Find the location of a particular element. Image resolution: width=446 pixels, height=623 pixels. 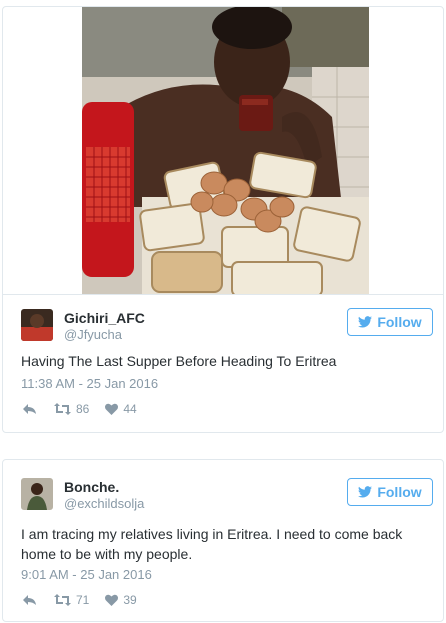

tweet-actions: 71 39 is located at coordinates (80, 600).